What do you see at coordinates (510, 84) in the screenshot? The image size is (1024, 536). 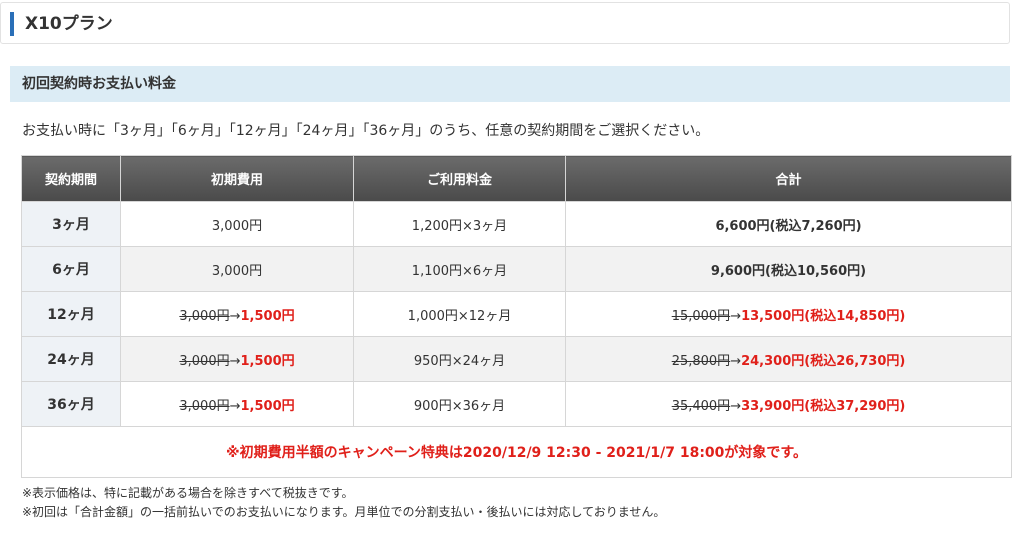 I see `section-header: 初回契約時お支払い料金` at bounding box center [510, 84].